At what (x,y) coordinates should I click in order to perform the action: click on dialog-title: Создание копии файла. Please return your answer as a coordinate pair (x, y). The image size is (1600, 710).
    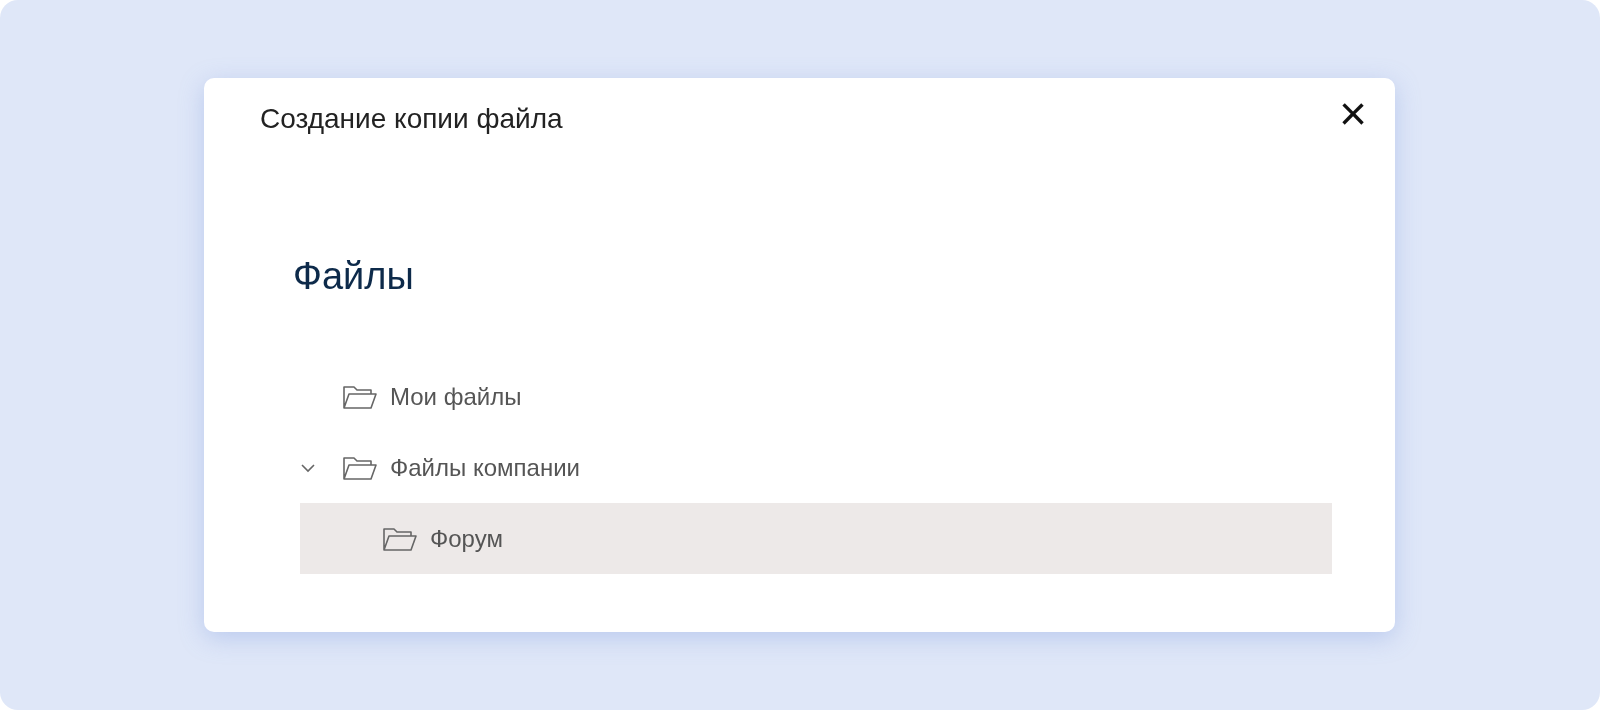
    Looking at the image, I should click on (411, 119).